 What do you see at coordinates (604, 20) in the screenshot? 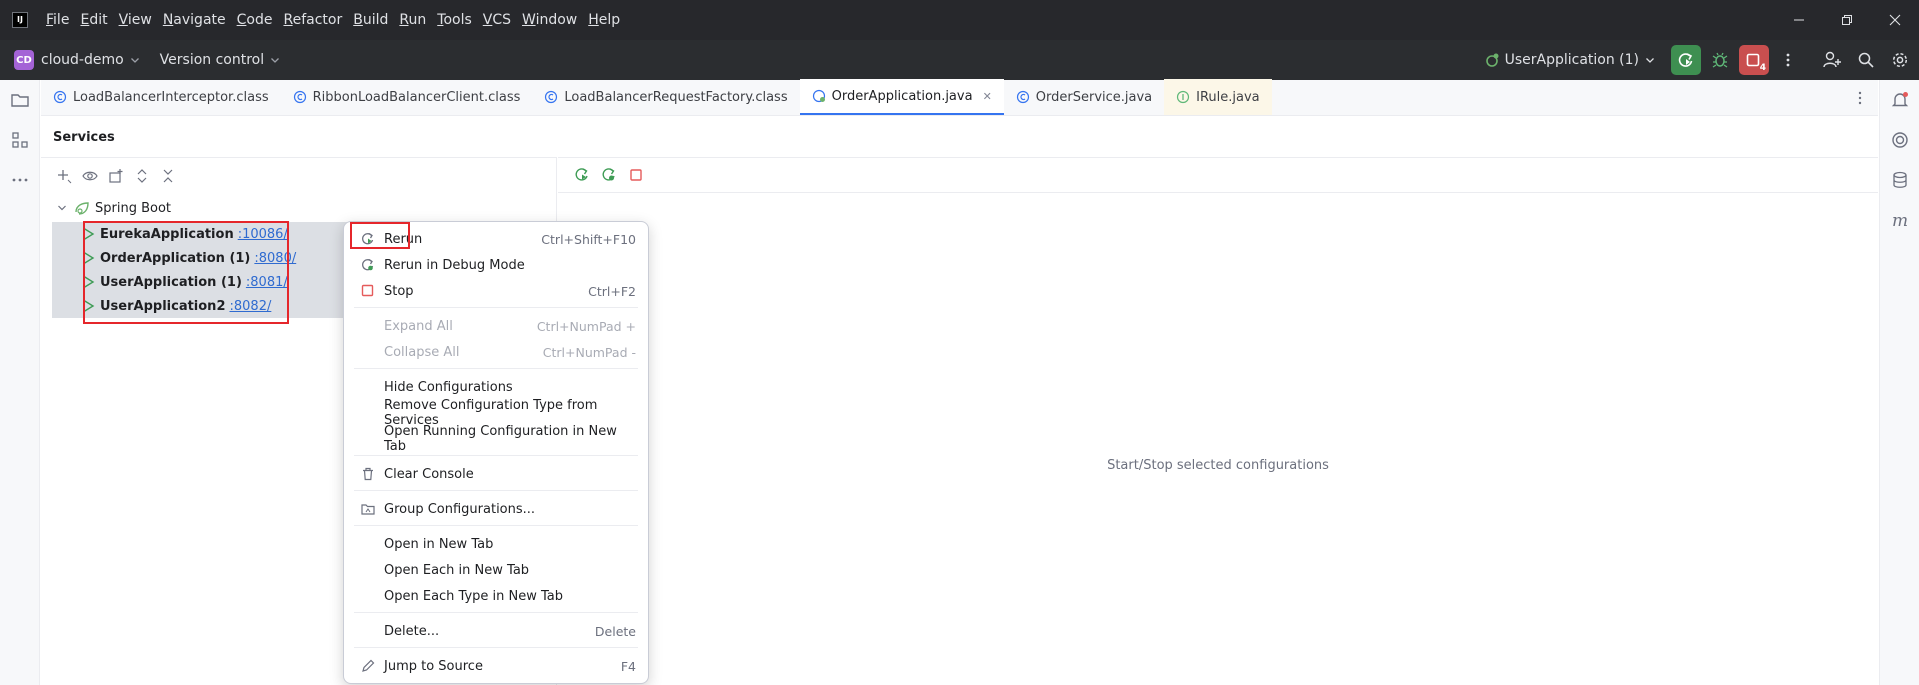
I see `menu-help: Help` at bounding box center [604, 20].